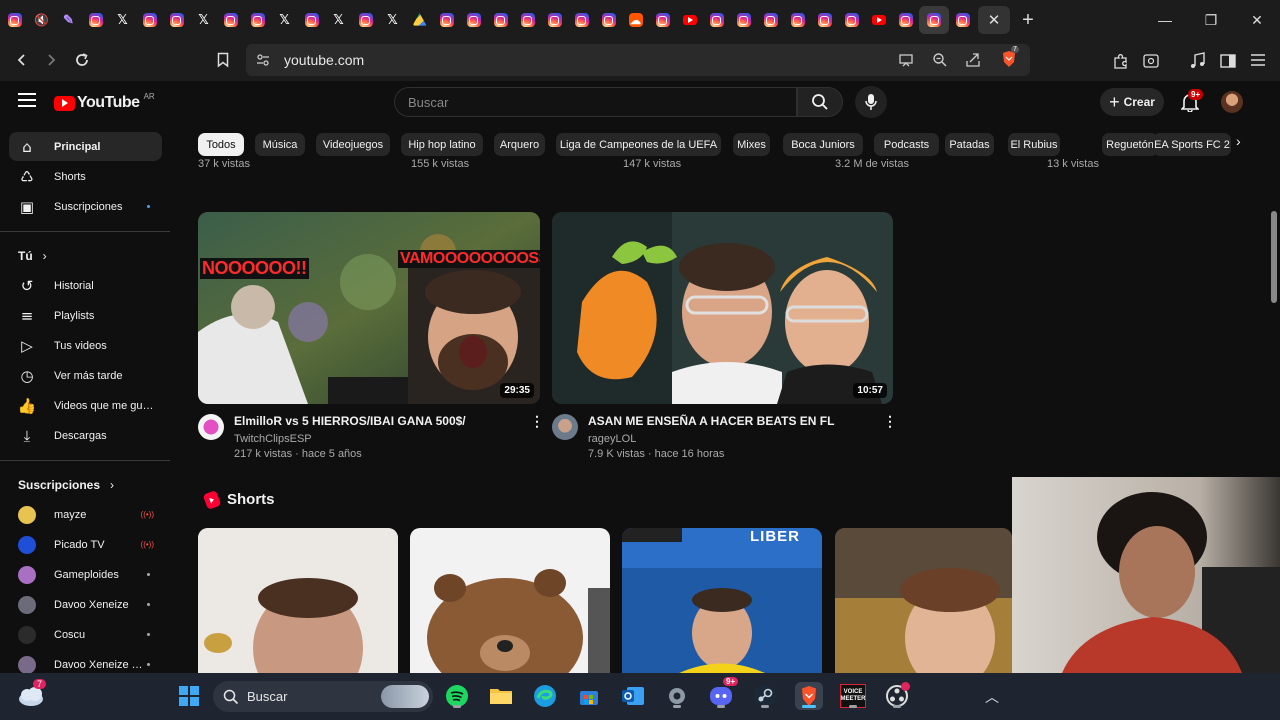 The image size is (1280, 720). Describe the element at coordinates (906, 60) in the screenshot. I see `cast-icon` at that location.